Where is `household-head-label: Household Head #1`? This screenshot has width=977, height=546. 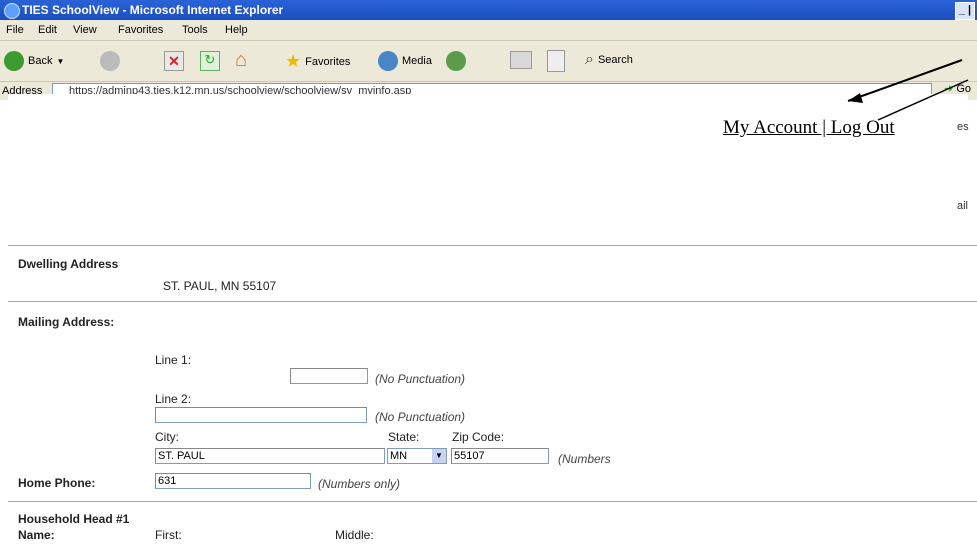 household-head-label: Household Head #1 is located at coordinates (74, 519).